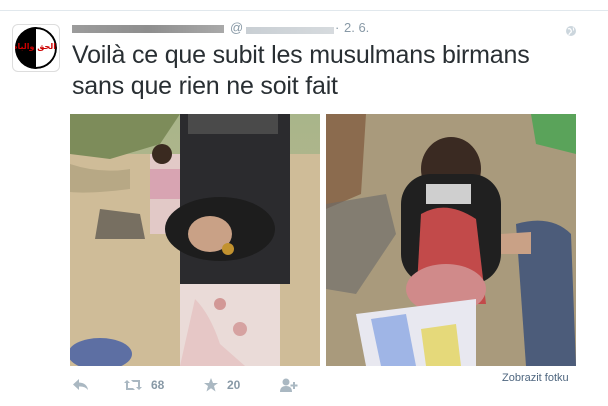 Image resolution: width=608 pixels, height=406 pixels. Describe the element at coordinates (205, 86) in the screenshot. I see `tweet-text-line-2: sans que rien ne soit fait` at that location.